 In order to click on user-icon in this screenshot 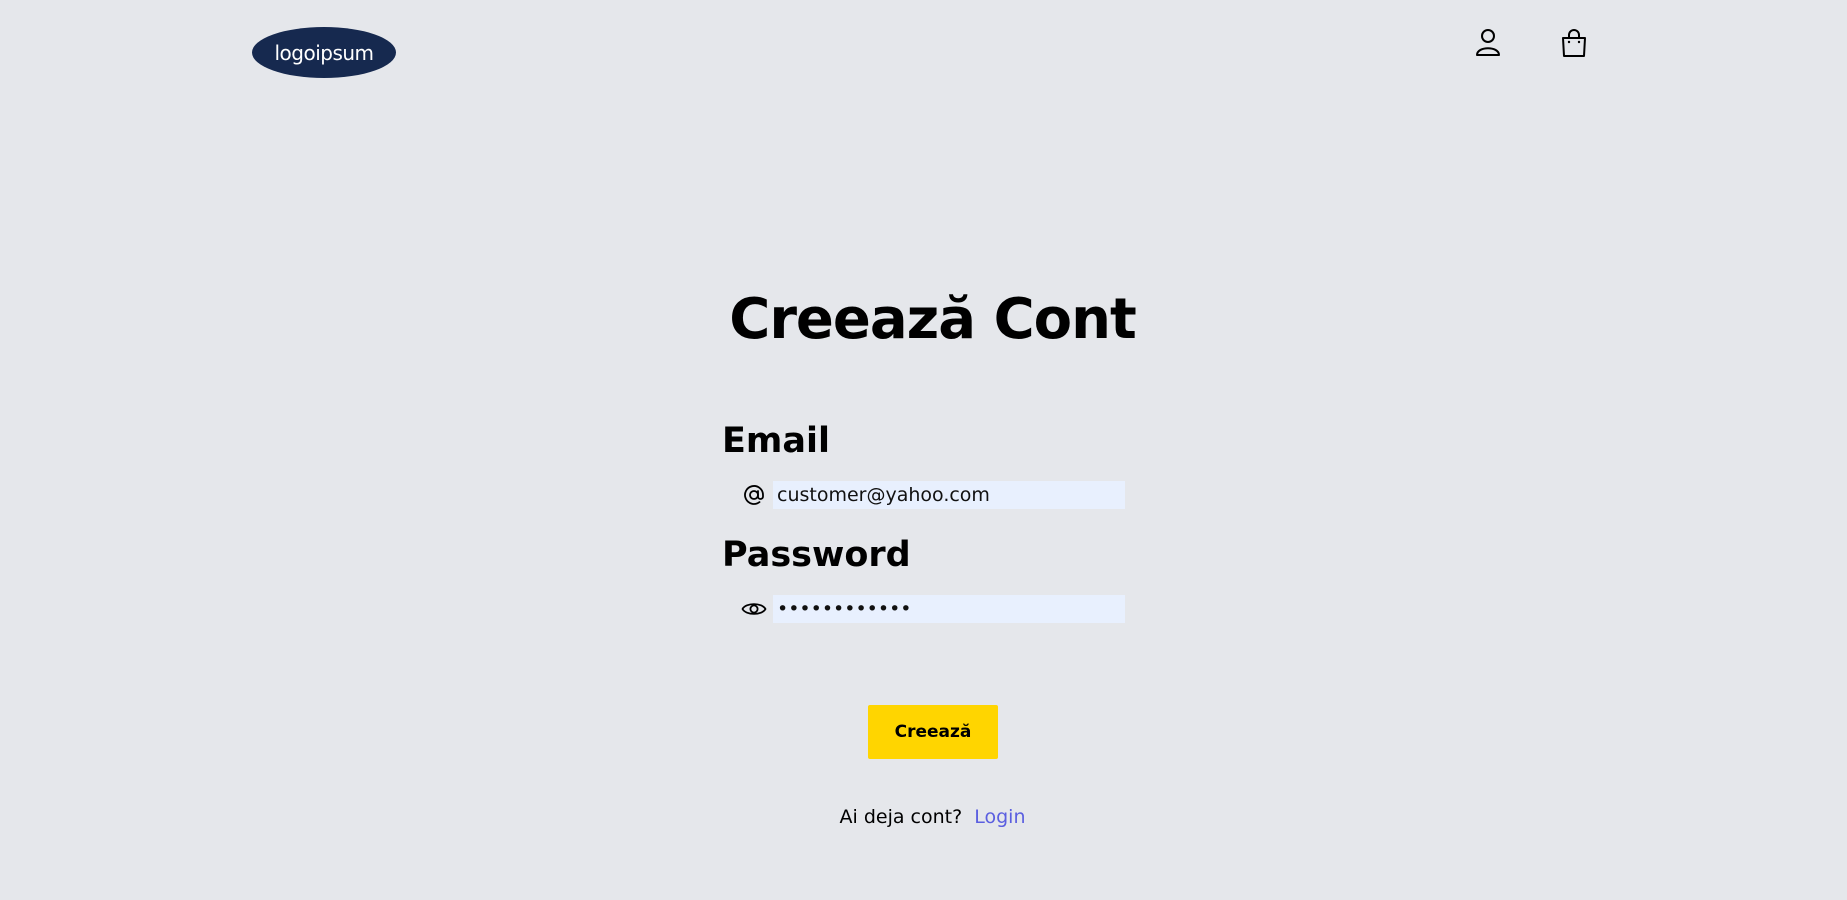, I will do `click(1488, 42)`.